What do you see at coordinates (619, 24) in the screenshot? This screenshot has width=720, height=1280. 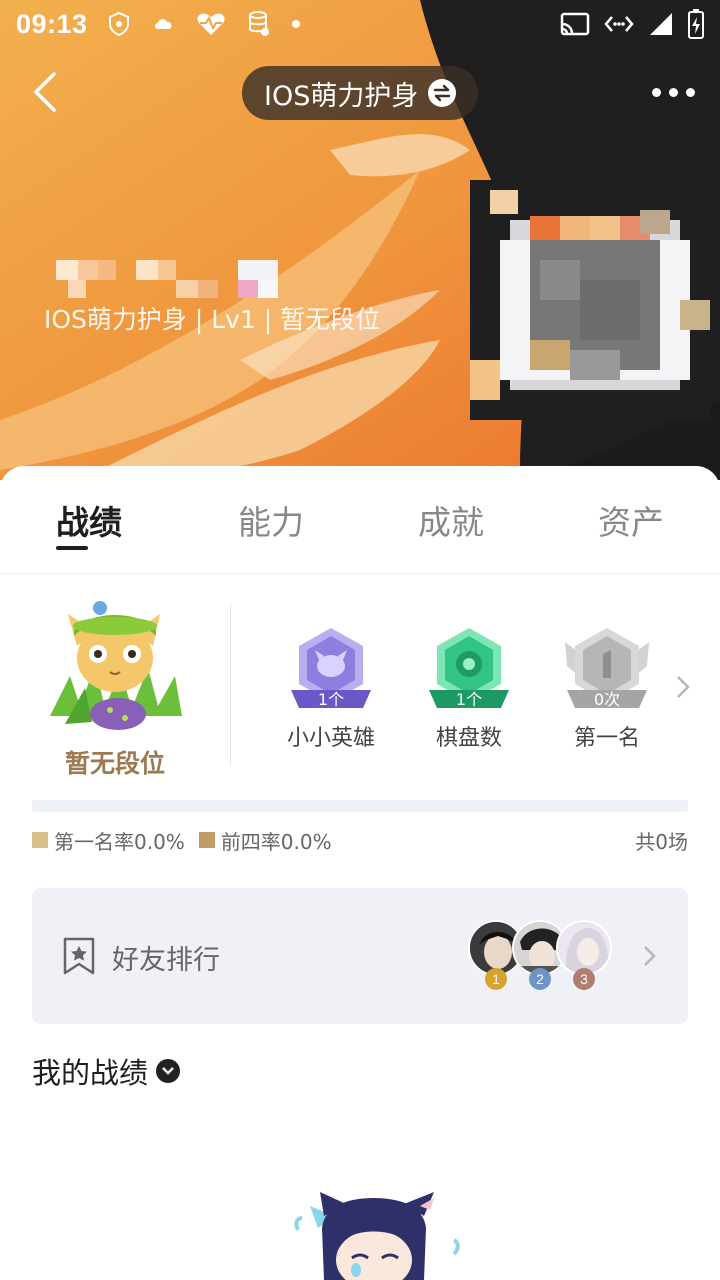 I see `data-arrows-icon` at bounding box center [619, 24].